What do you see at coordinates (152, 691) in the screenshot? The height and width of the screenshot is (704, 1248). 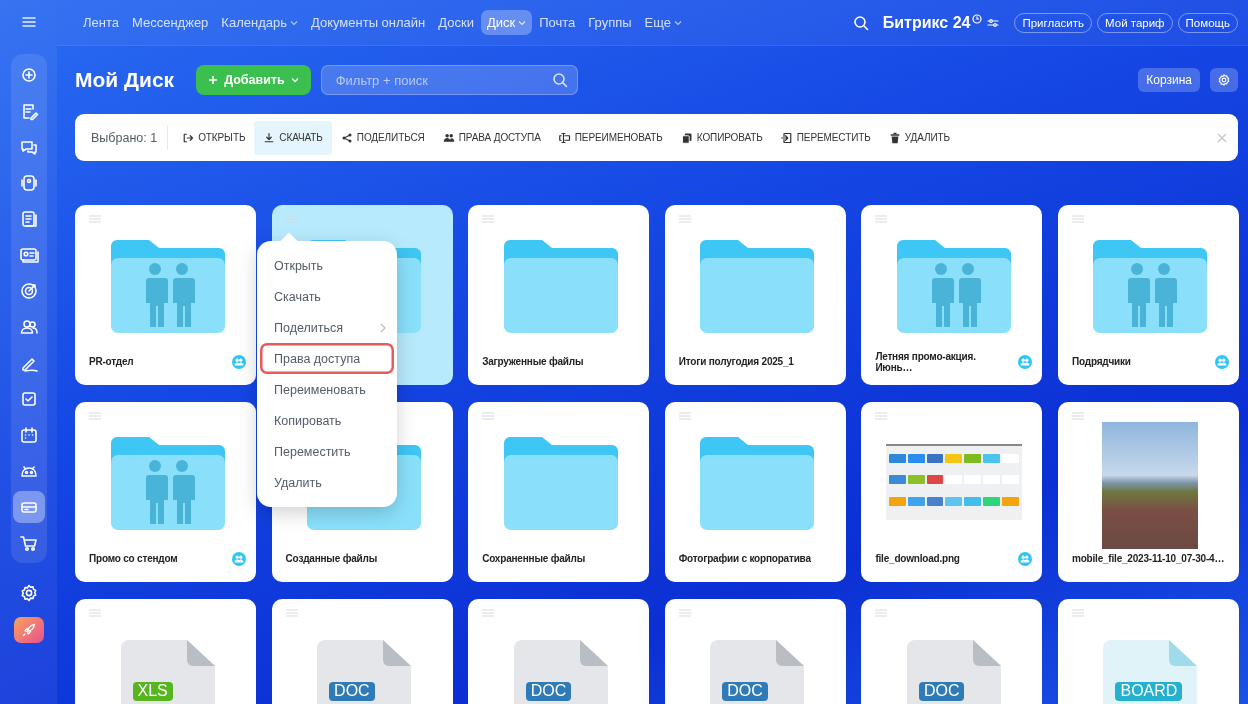 I see `file-type-label: XLS` at bounding box center [152, 691].